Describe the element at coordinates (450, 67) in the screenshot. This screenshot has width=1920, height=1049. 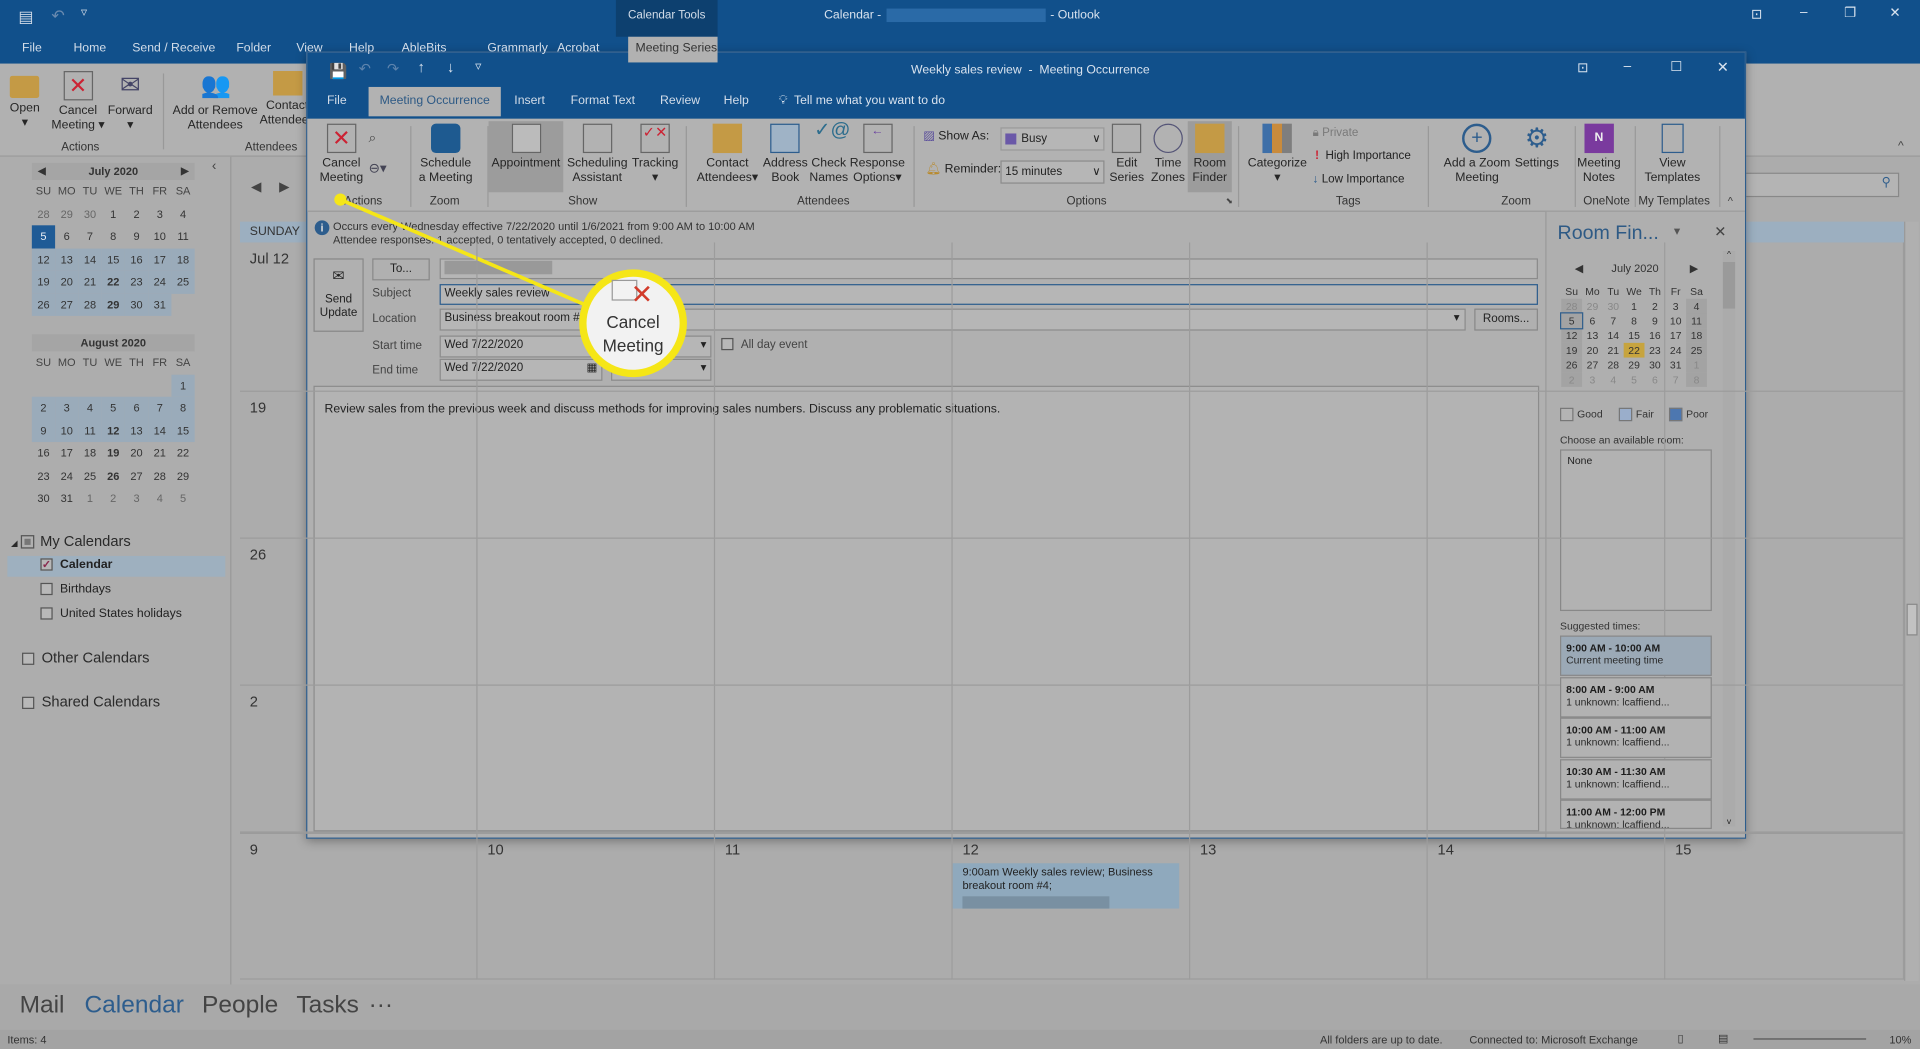
I see `next-item-icon: ↓` at that location.